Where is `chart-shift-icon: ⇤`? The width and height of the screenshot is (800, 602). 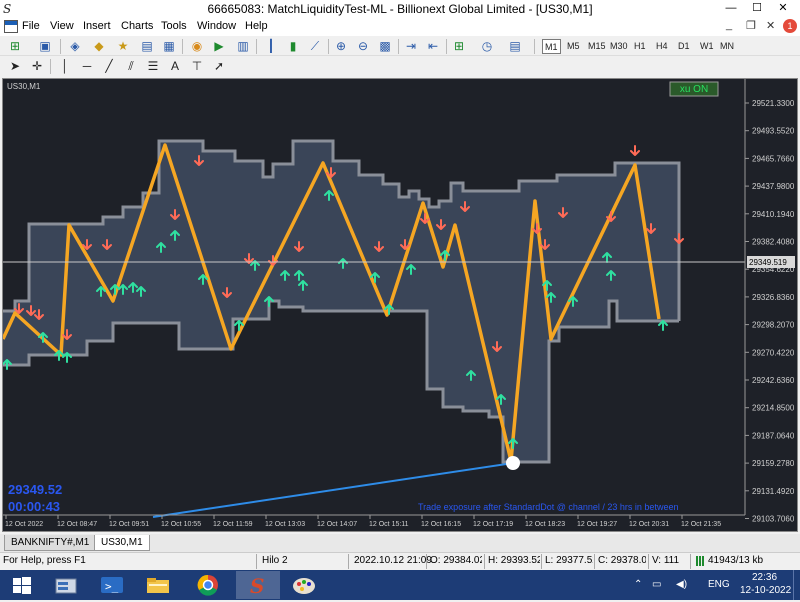 chart-shift-icon: ⇤ is located at coordinates (433, 46).